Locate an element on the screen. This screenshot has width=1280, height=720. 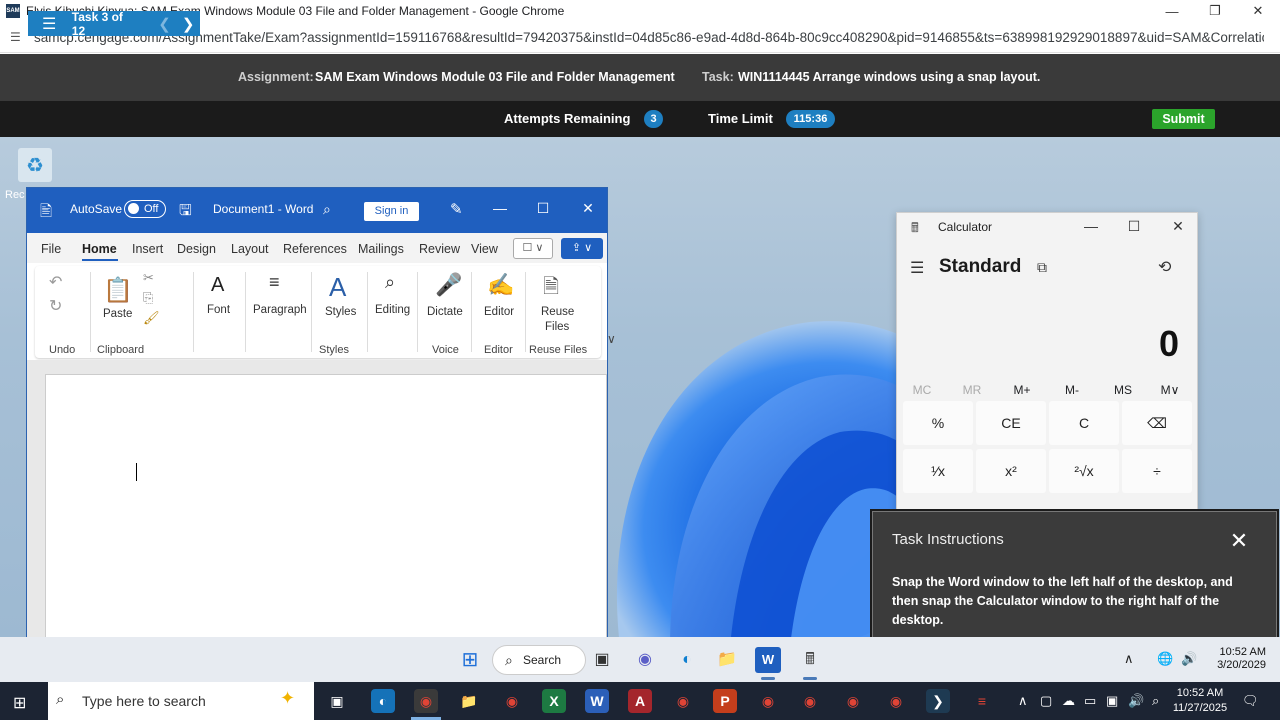
styles-icon: A is located at coordinates (337, 287).